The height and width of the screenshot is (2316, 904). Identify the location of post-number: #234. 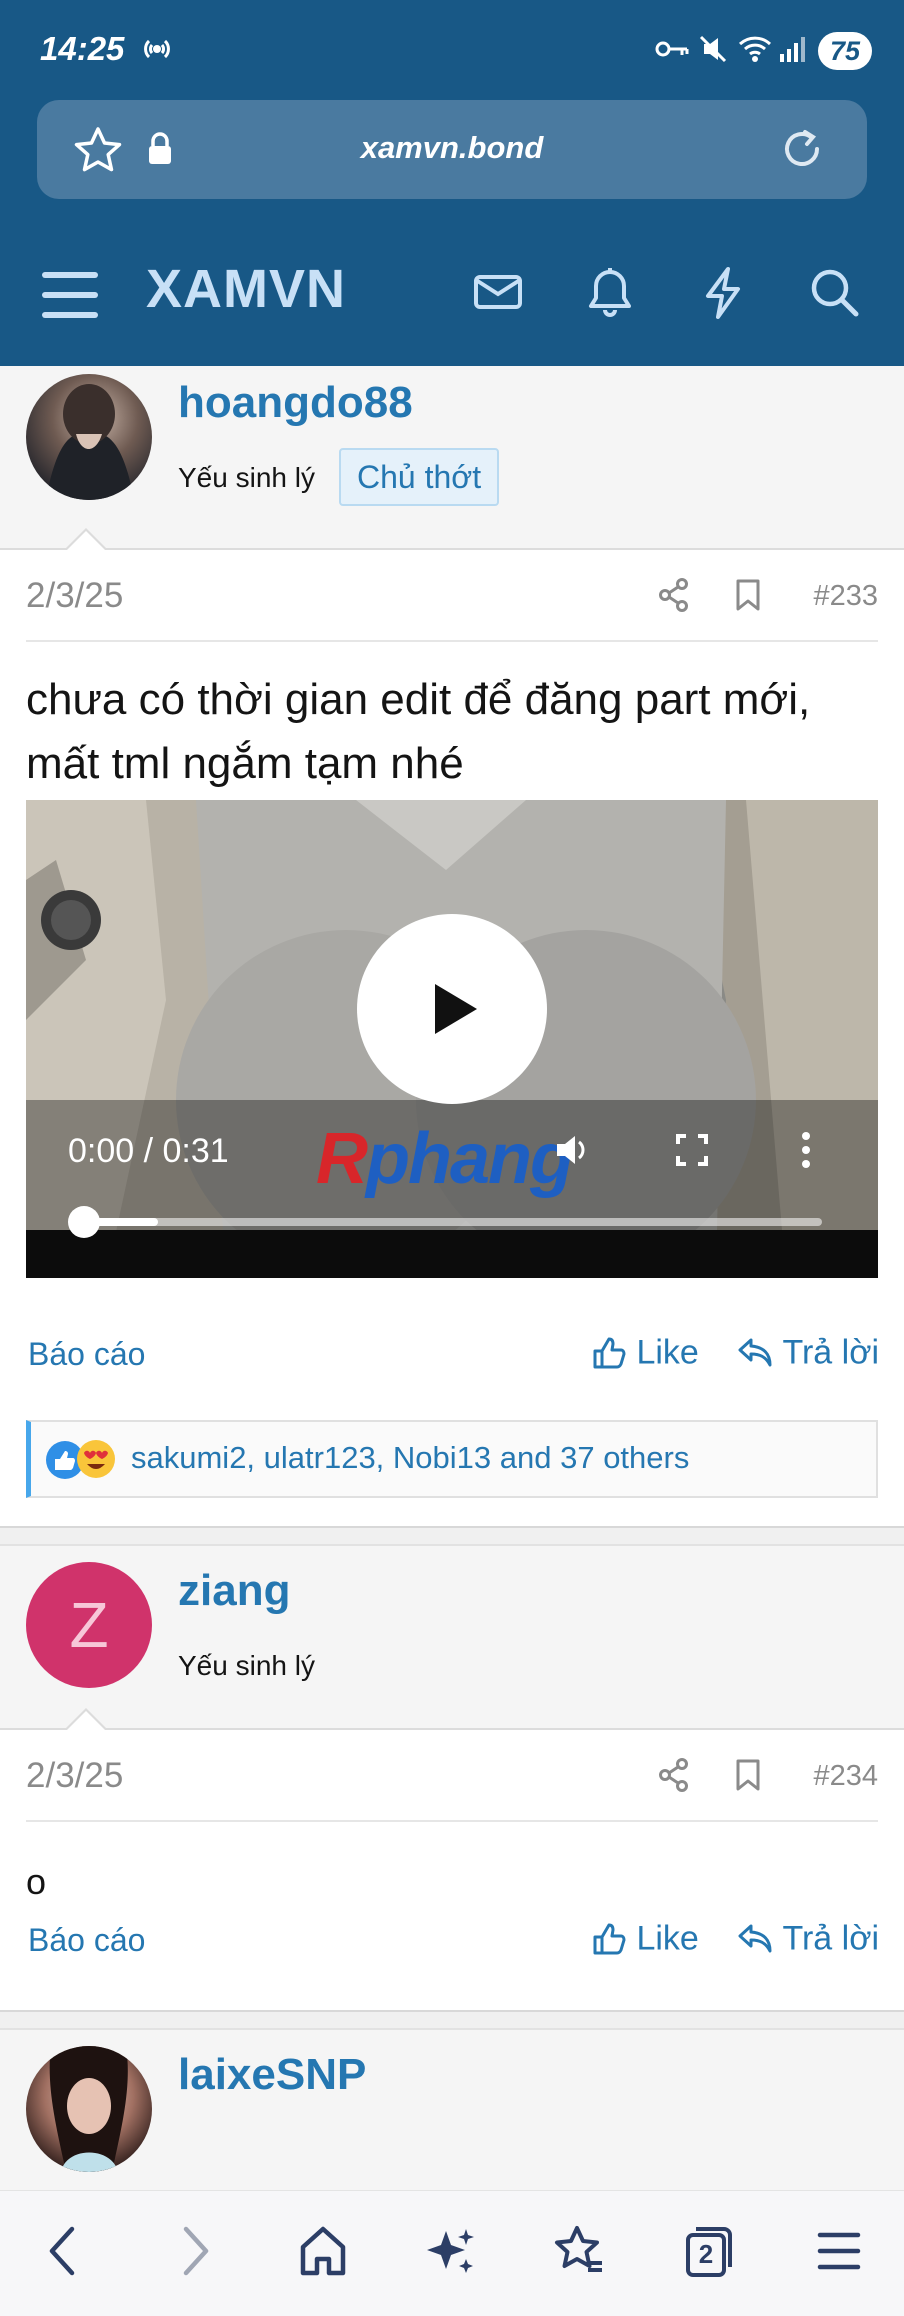
(845, 1776).